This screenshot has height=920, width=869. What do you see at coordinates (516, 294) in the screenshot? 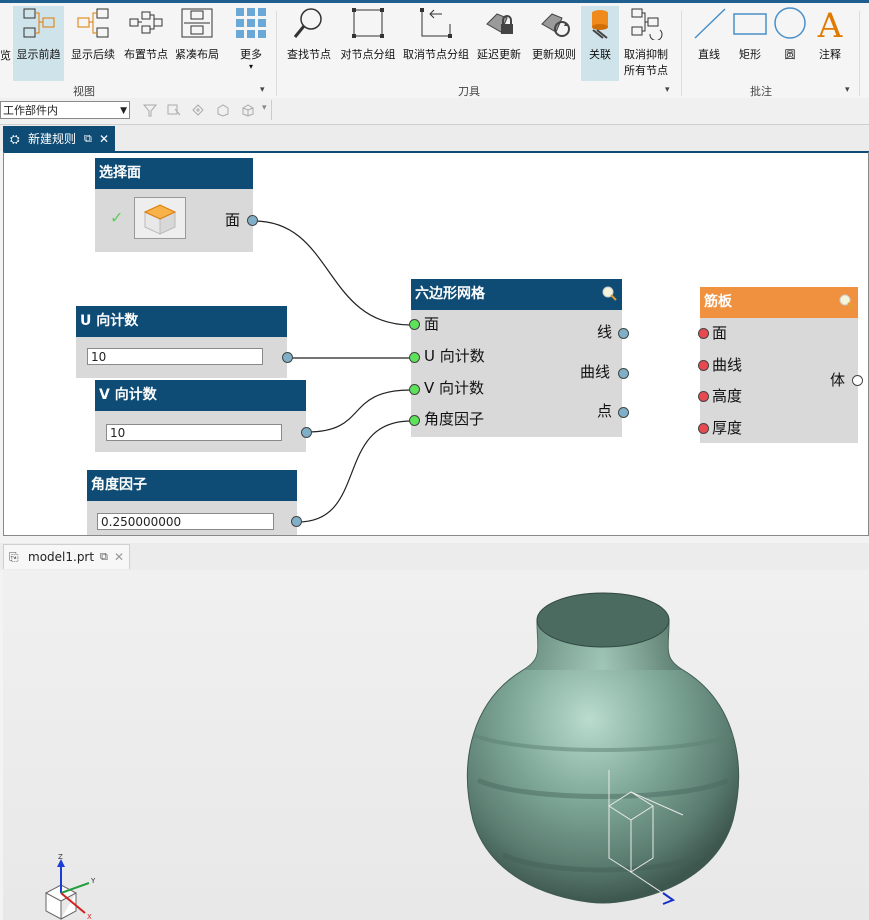
I see `hex-mesh-title: 六边形网格` at bounding box center [516, 294].